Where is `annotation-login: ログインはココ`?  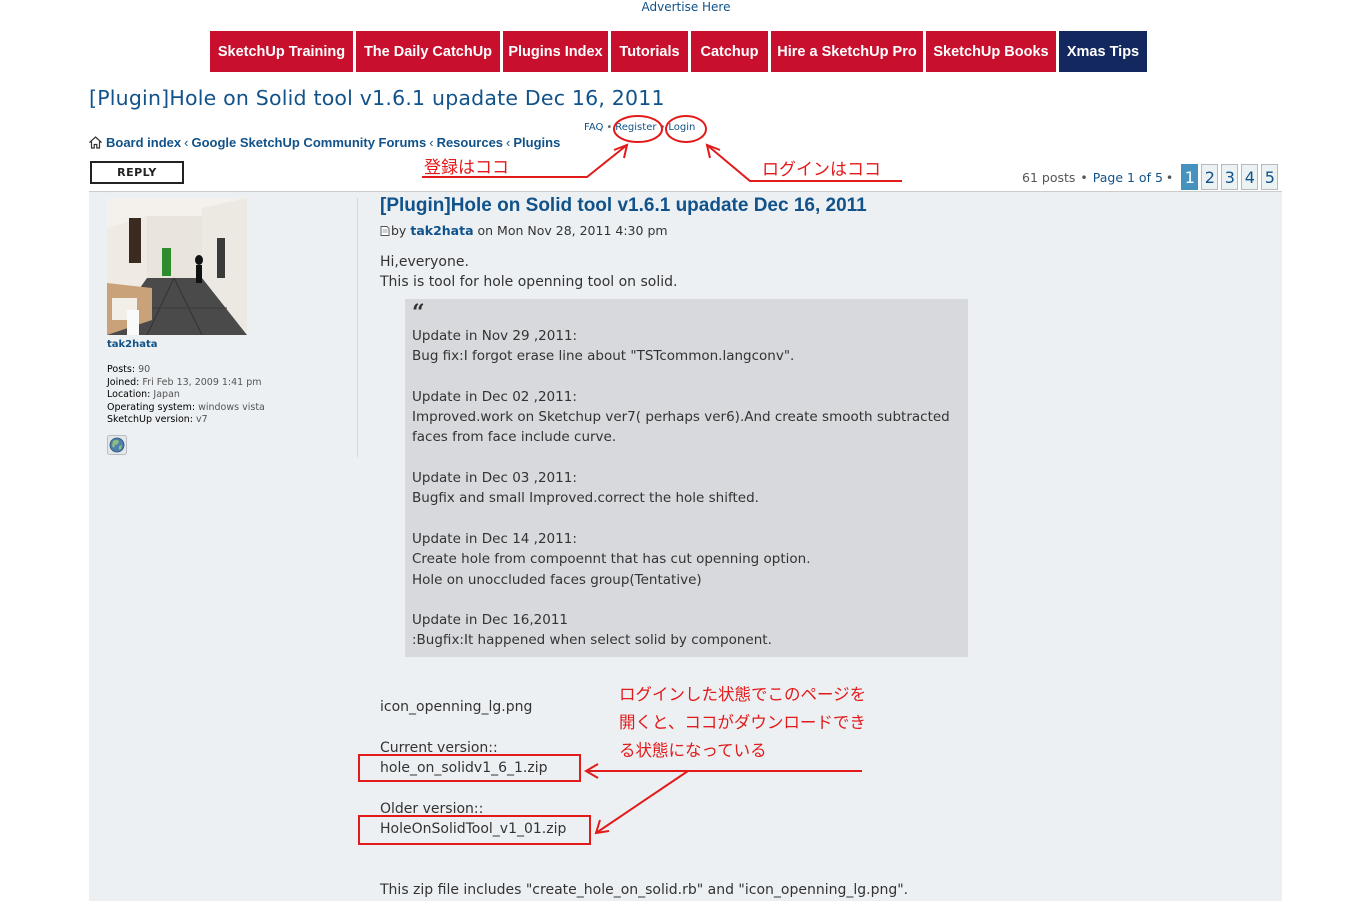
annotation-login: ログインはココ is located at coordinates (821, 170).